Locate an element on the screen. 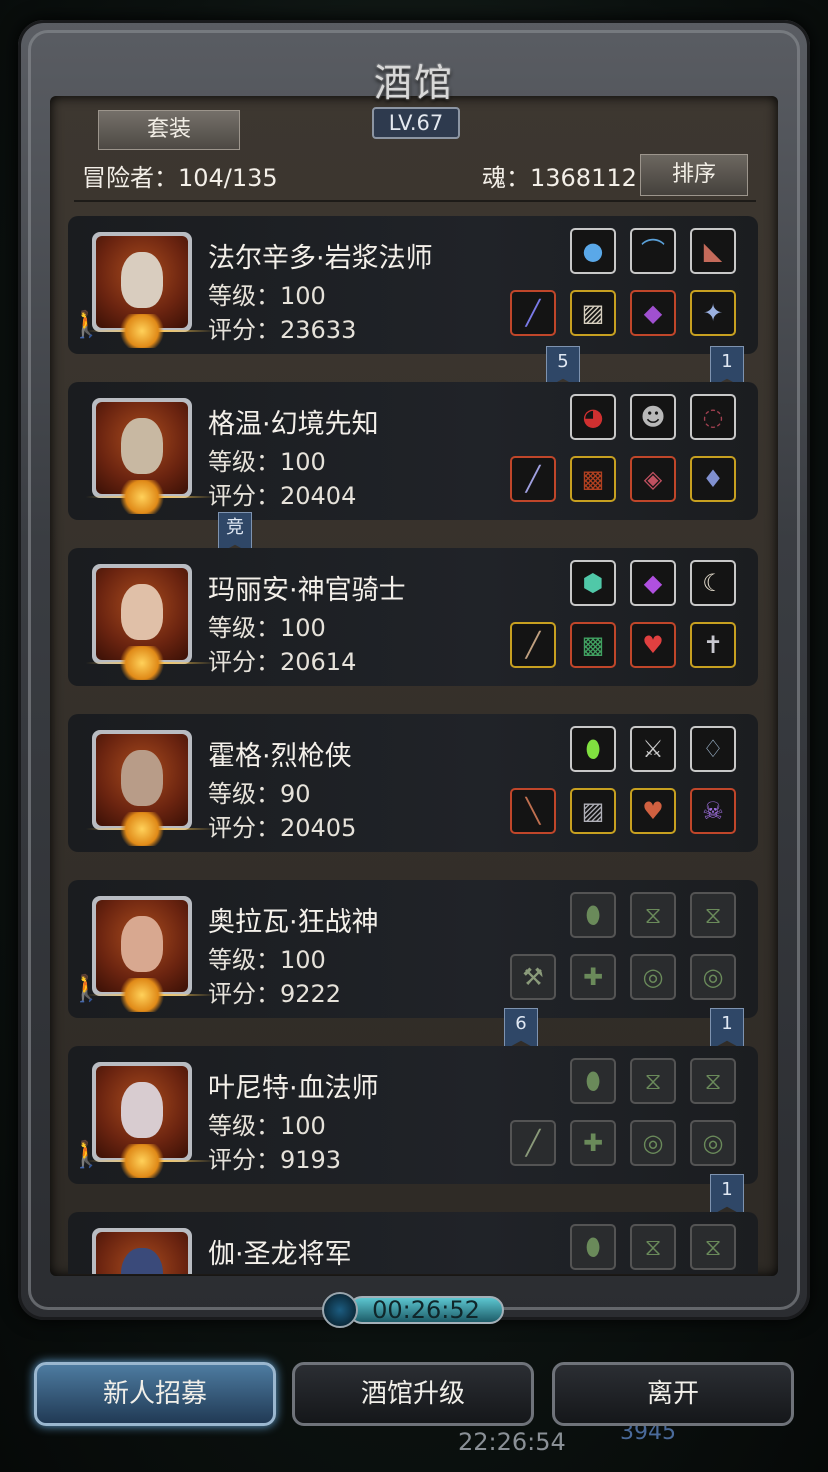 The width and height of the screenshot is (828, 1472). hero-name: 奥拉瓦·狂战神 is located at coordinates (293, 922).